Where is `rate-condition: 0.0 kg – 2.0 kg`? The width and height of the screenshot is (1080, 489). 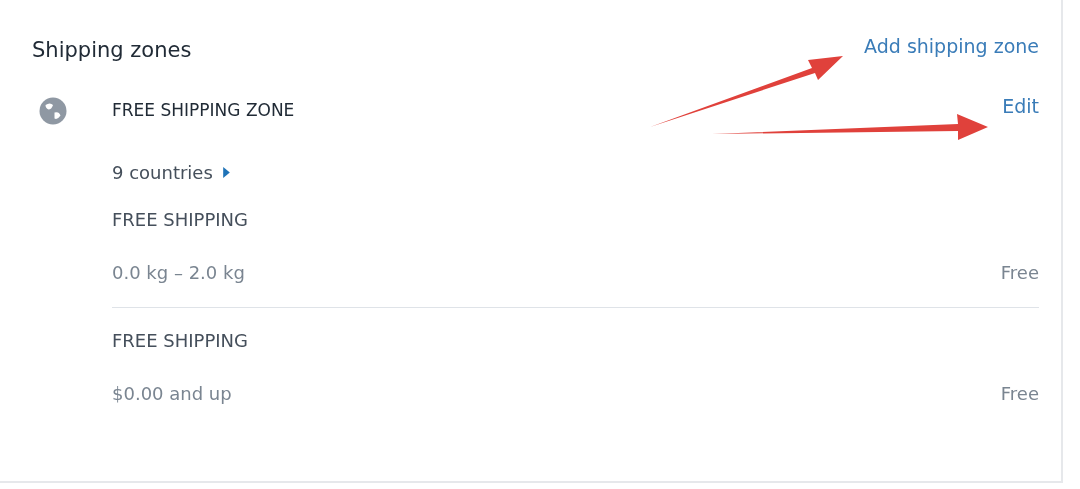
rate-condition: 0.0 kg – 2.0 kg is located at coordinates (178, 272).